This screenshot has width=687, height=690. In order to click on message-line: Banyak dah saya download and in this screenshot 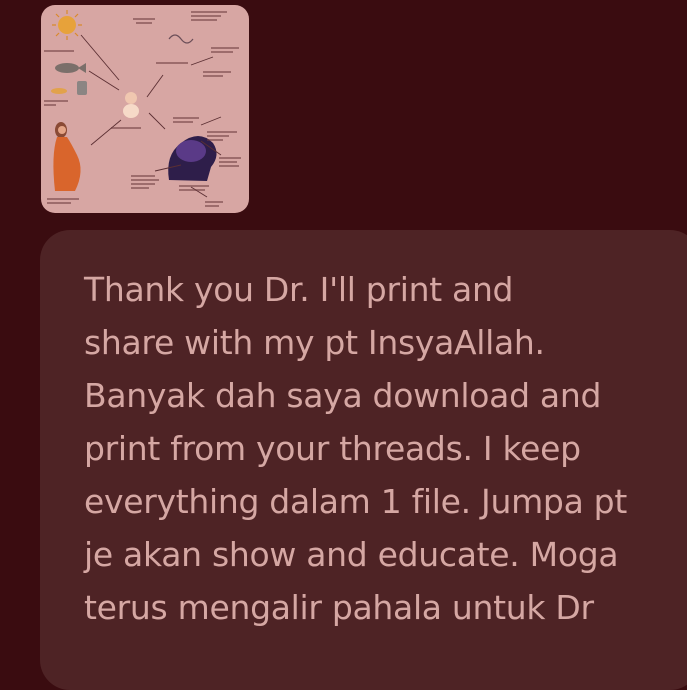, I will do `click(343, 395)`.